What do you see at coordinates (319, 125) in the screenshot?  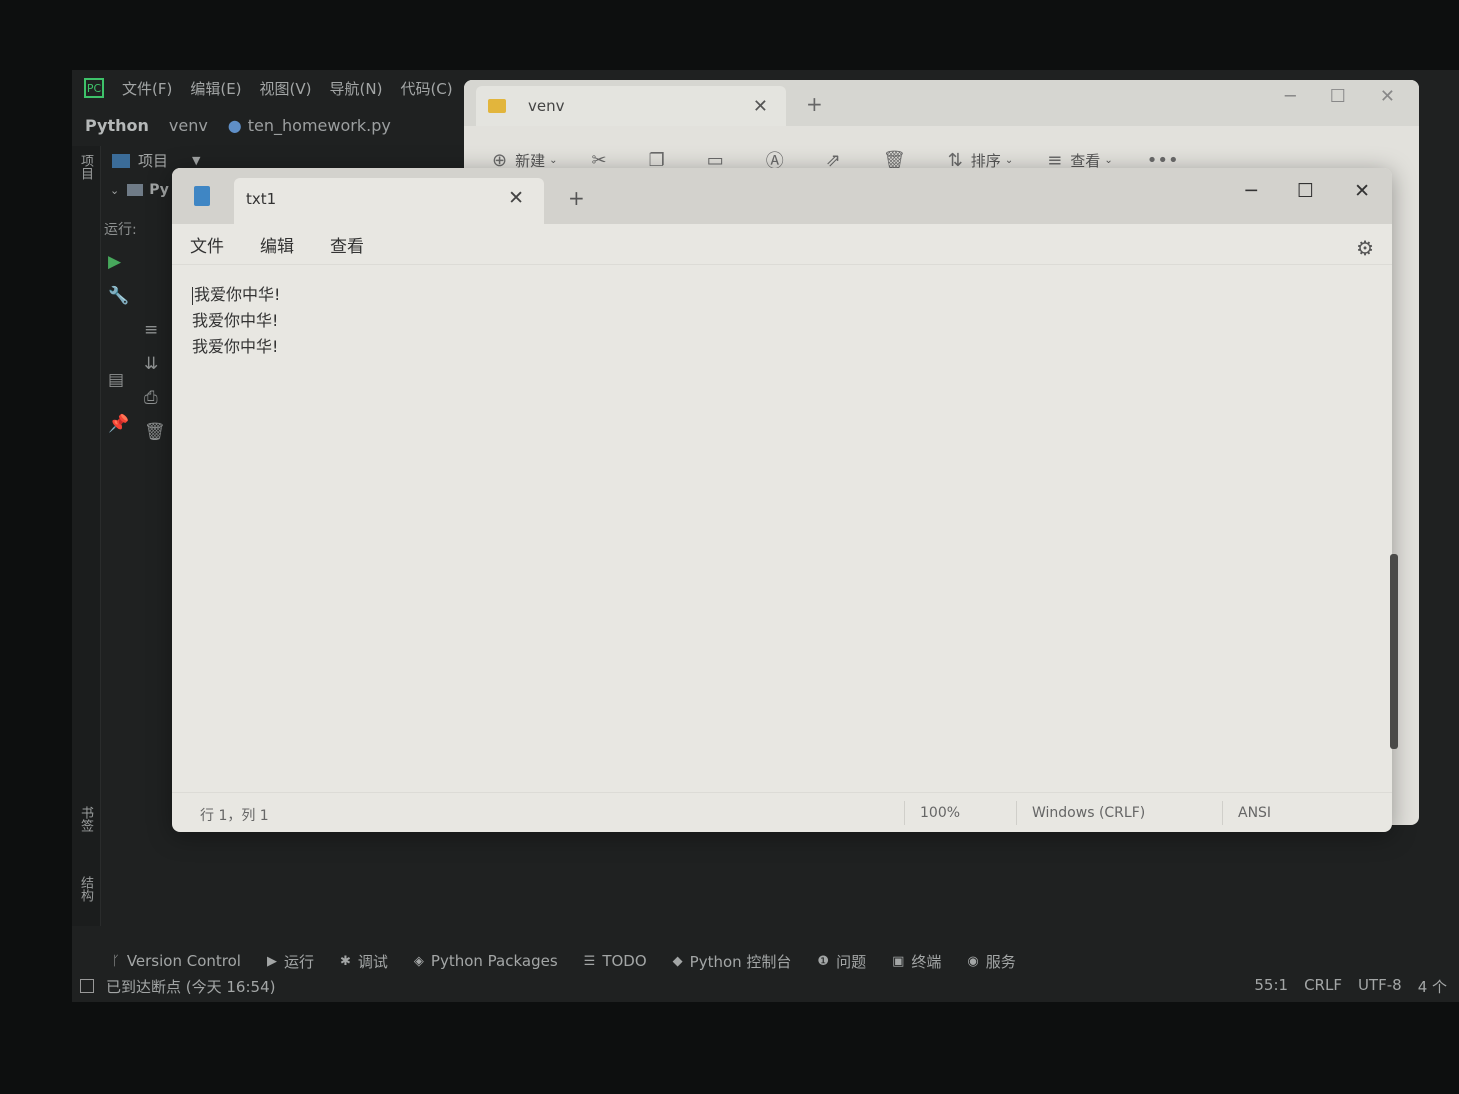 I see `breadcrumb-file: ten_homework.py` at bounding box center [319, 125].